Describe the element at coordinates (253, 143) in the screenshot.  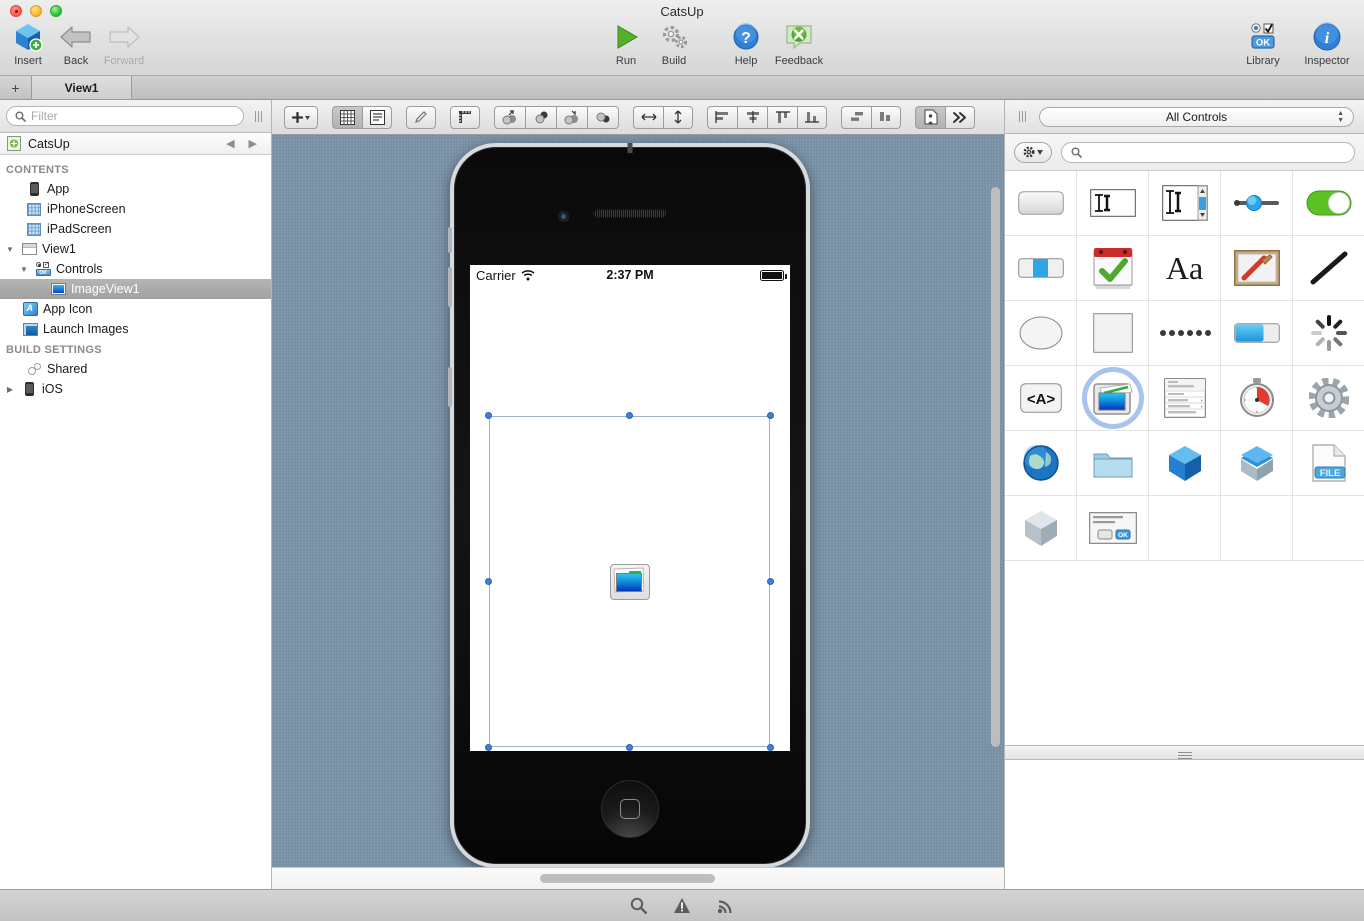
I see `sidebar-forward-icon: ▶` at that location.